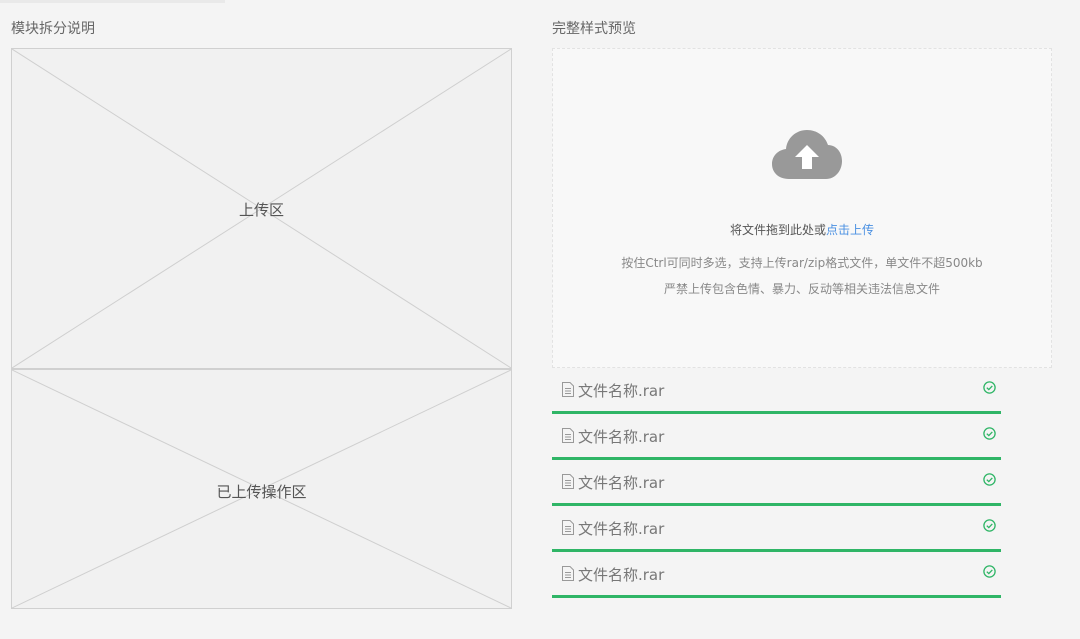 The width and height of the screenshot is (1080, 639). I want to click on drop-prompt: 将文件拖到此处或点击上传, so click(802, 229).